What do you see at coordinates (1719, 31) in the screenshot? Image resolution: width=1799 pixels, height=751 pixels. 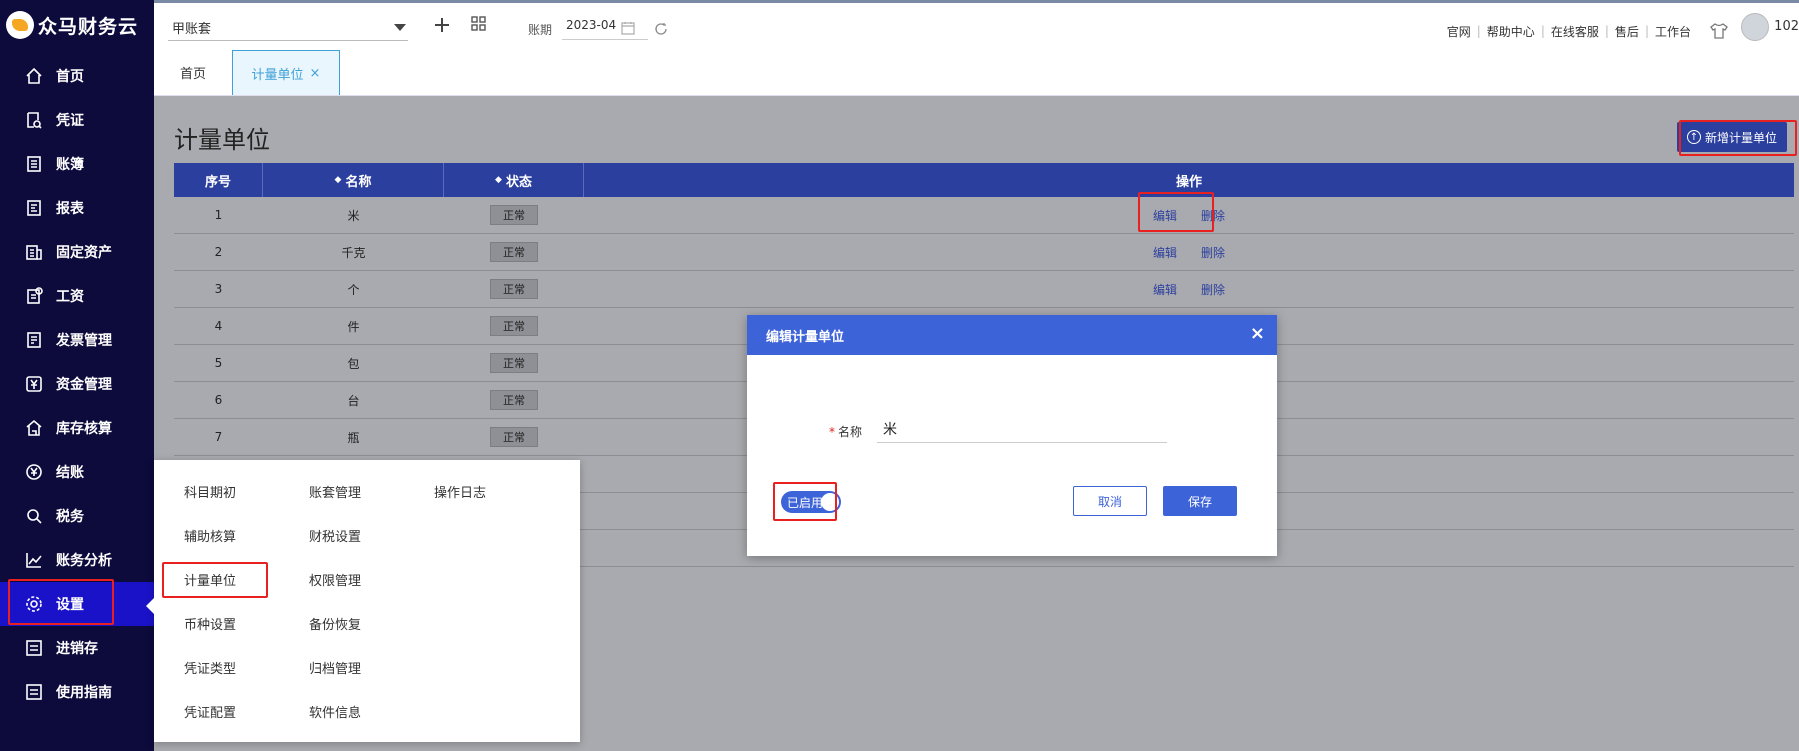 I see `theme-shirt-icon` at bounding box center [1719, 31].